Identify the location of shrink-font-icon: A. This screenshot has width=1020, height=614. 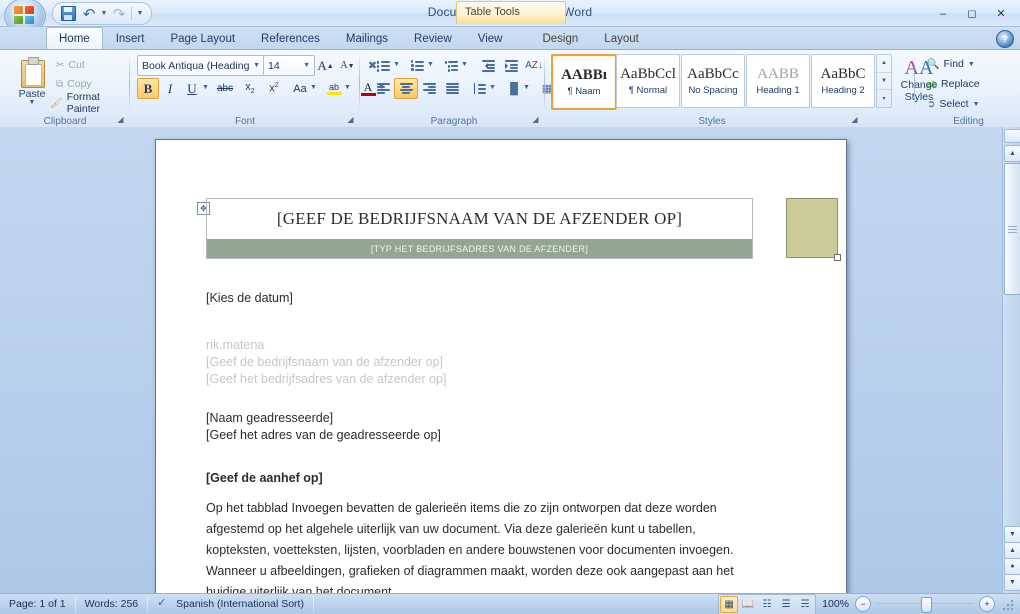
(344, 65).